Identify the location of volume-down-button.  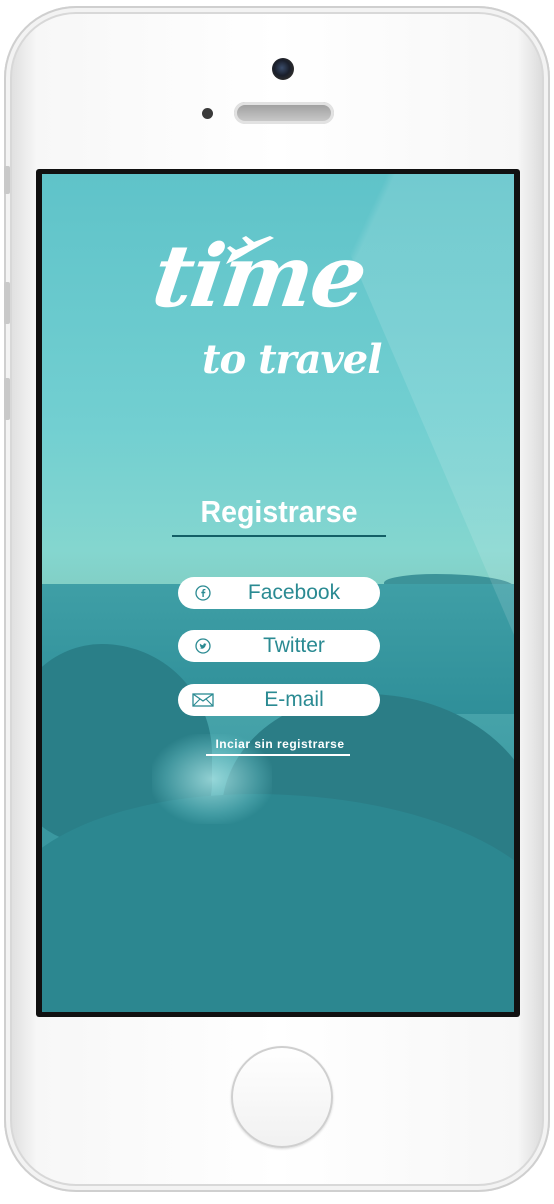
(7, 399).